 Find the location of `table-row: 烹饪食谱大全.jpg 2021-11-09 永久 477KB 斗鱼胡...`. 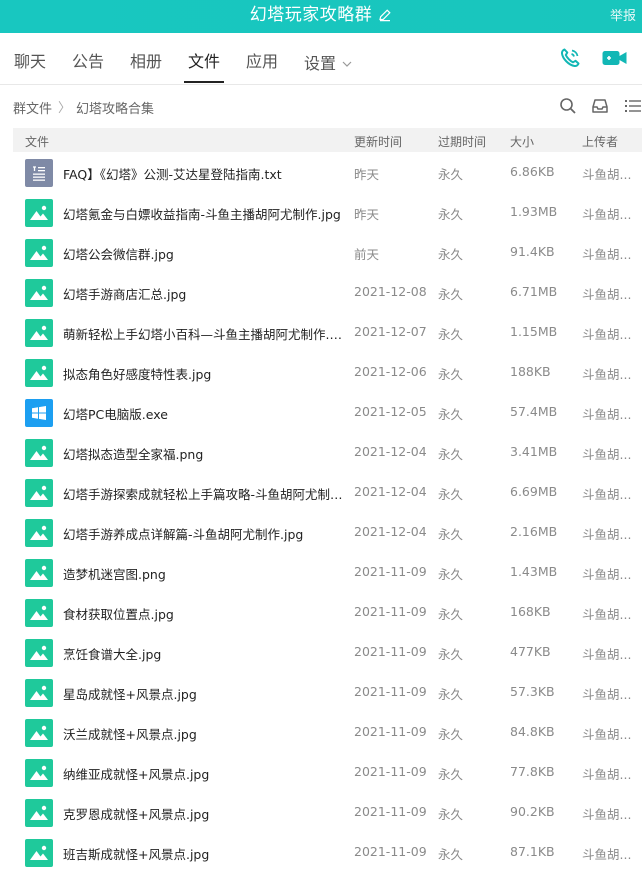

table-row: 烹饪食谱大全.jpg 2021-11-09 永久 477KB 斗鱼胡... is located at coordinates (327, 652).